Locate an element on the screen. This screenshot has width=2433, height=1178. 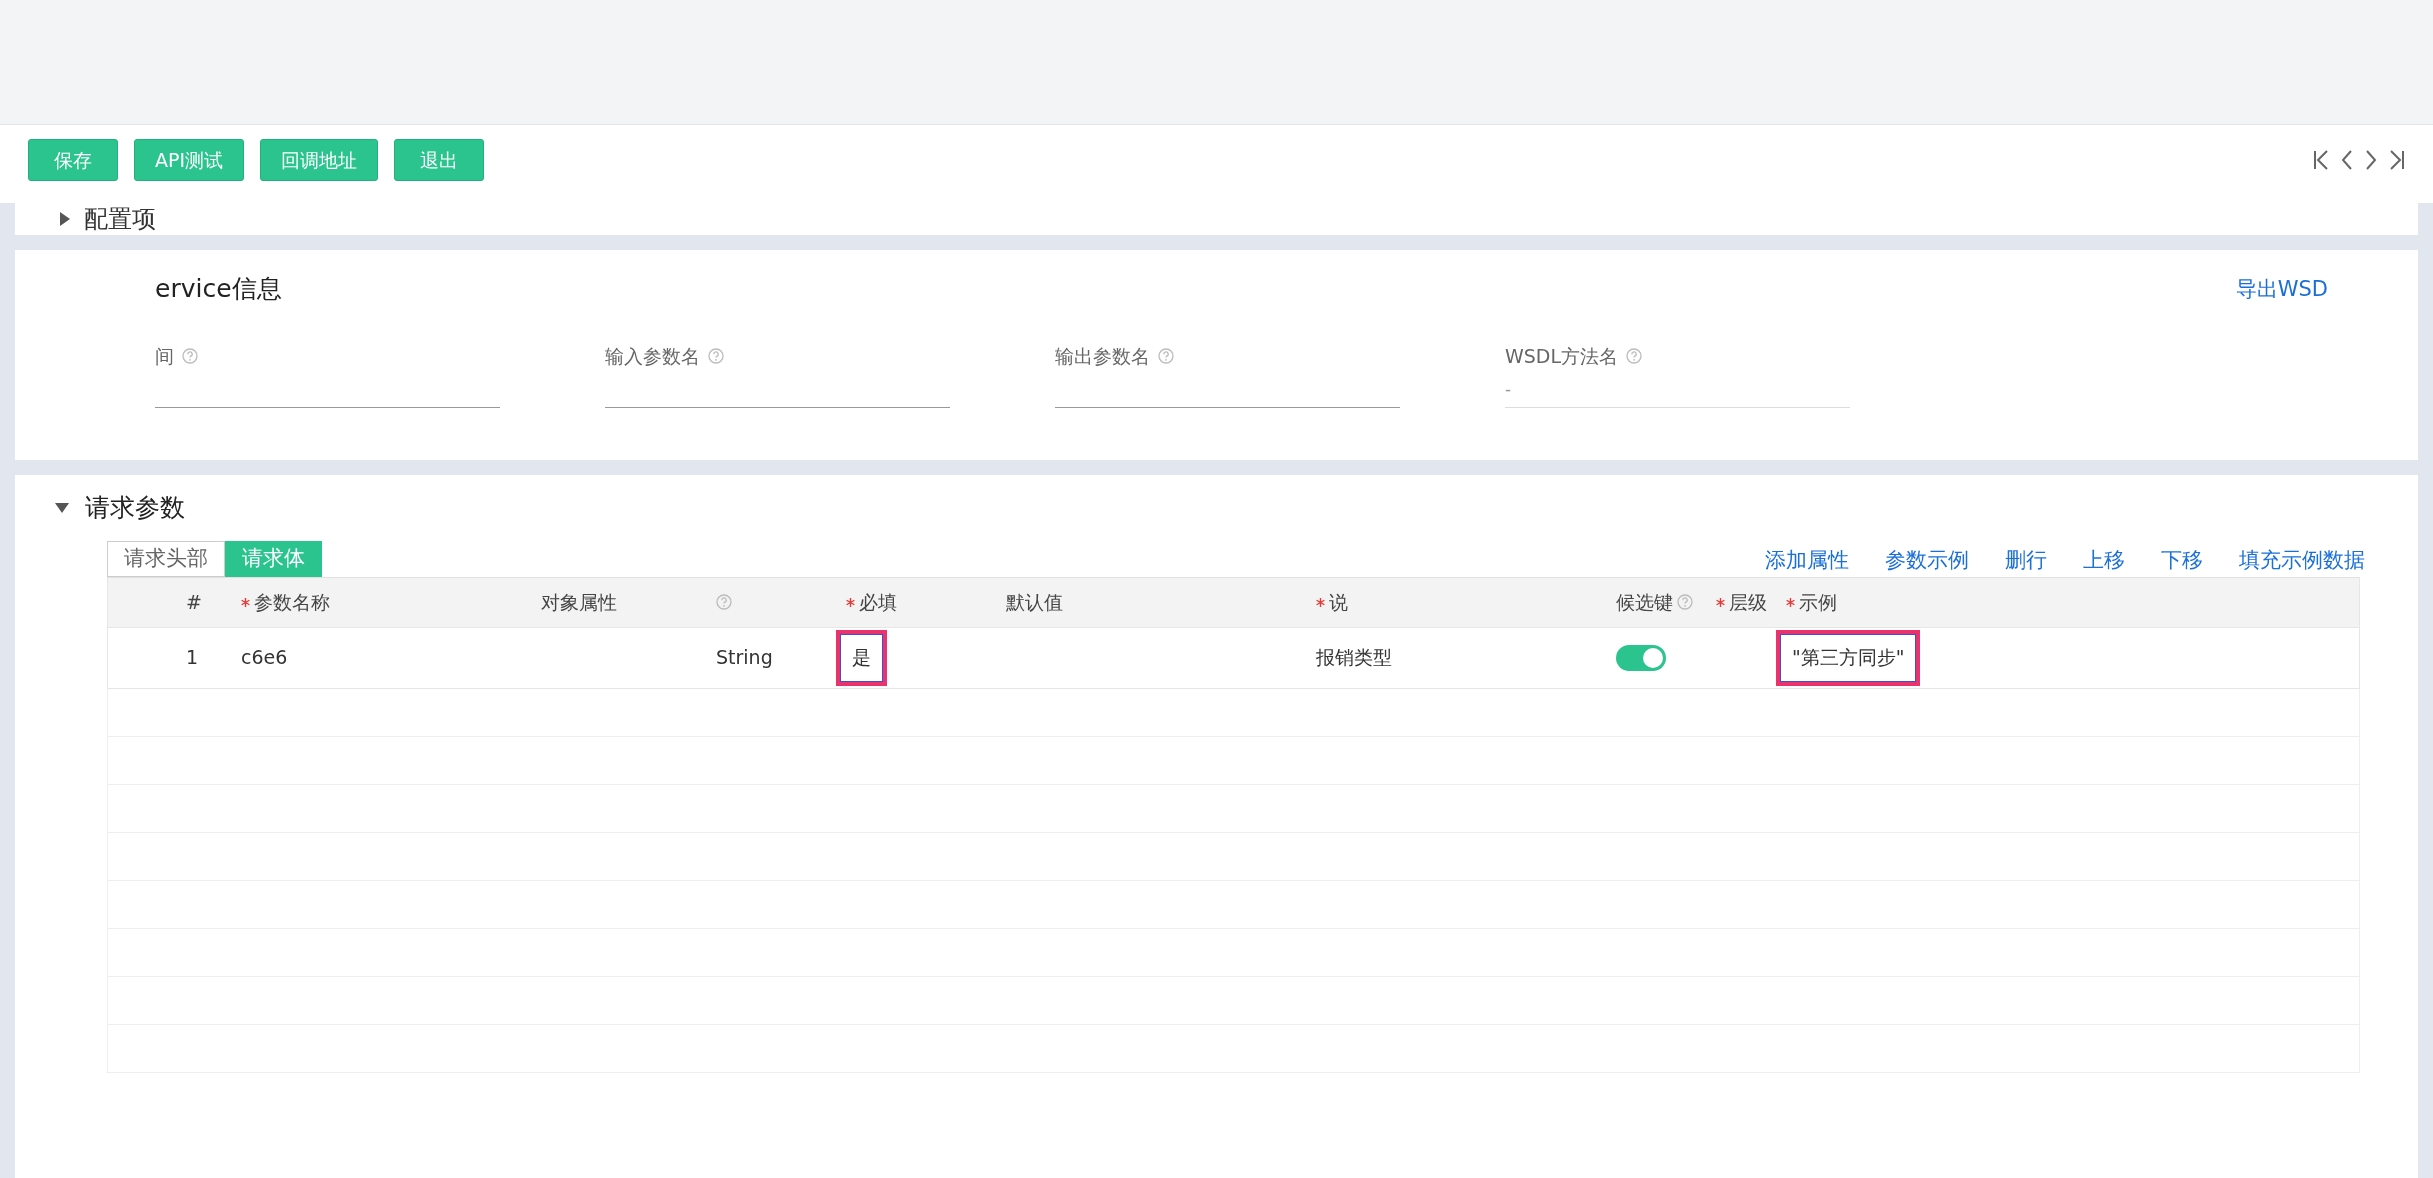
column-header: 默认值 is located at coordinates (1034, 602).